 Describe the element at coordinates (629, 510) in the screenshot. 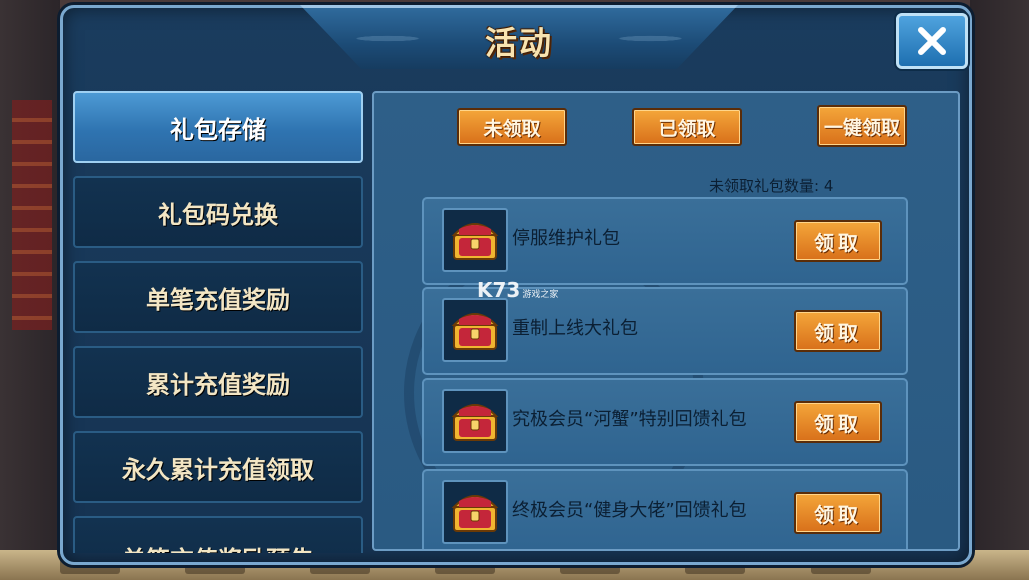

I see `gift-name: 终极会员“健身大佬”回馈礼包` at that location.